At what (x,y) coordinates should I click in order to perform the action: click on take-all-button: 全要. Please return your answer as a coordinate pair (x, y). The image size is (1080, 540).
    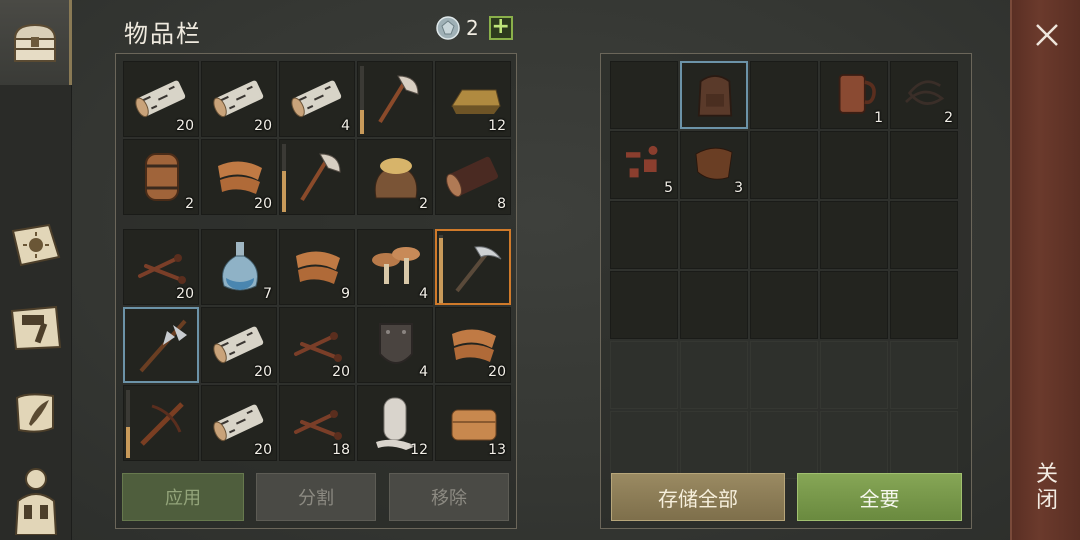
    Looking at the image, I should click on (879, 497).